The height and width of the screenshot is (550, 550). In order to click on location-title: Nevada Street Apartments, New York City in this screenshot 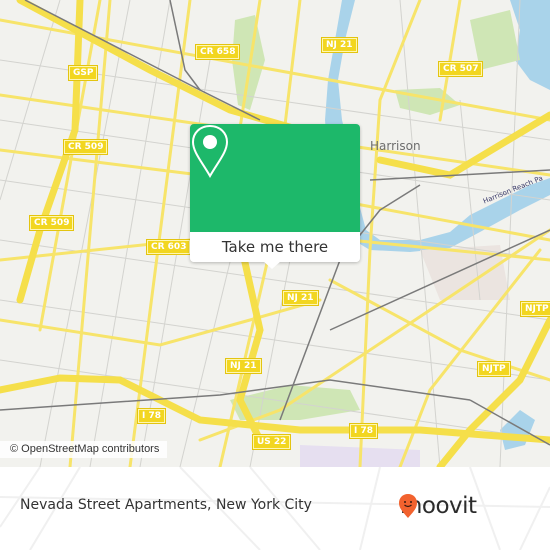, I will do `click(166, 505)`.